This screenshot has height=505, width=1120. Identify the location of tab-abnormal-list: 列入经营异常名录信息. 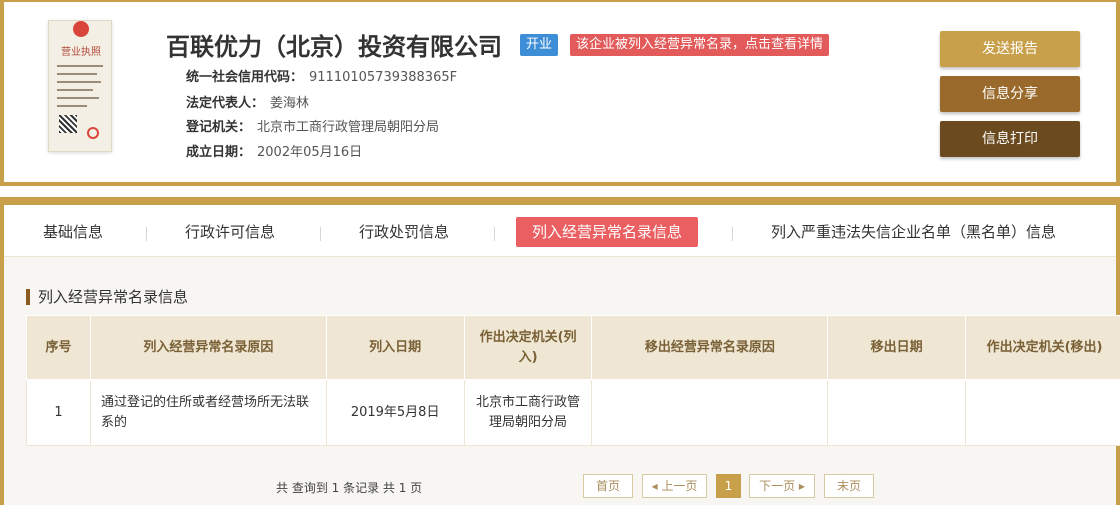
(607, 232).